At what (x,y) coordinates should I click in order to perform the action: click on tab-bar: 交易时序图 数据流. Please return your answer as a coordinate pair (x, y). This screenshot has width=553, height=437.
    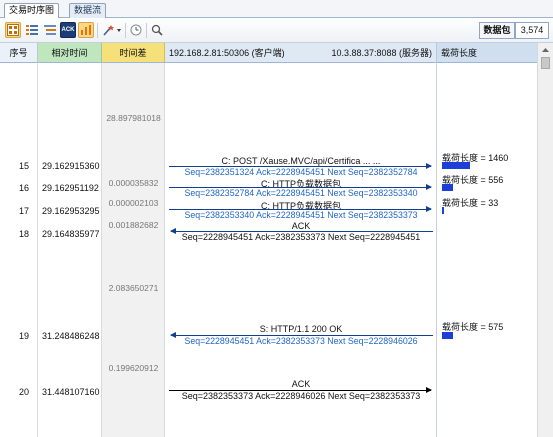
    Looking at the image, I should click on (276, 9).